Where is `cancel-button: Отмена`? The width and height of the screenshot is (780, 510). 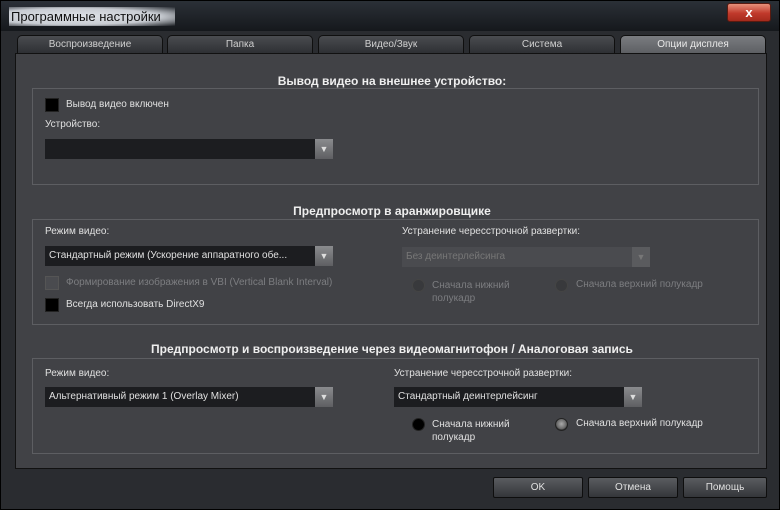 cancel-button: Отмена is located at coordinates (633, 487).